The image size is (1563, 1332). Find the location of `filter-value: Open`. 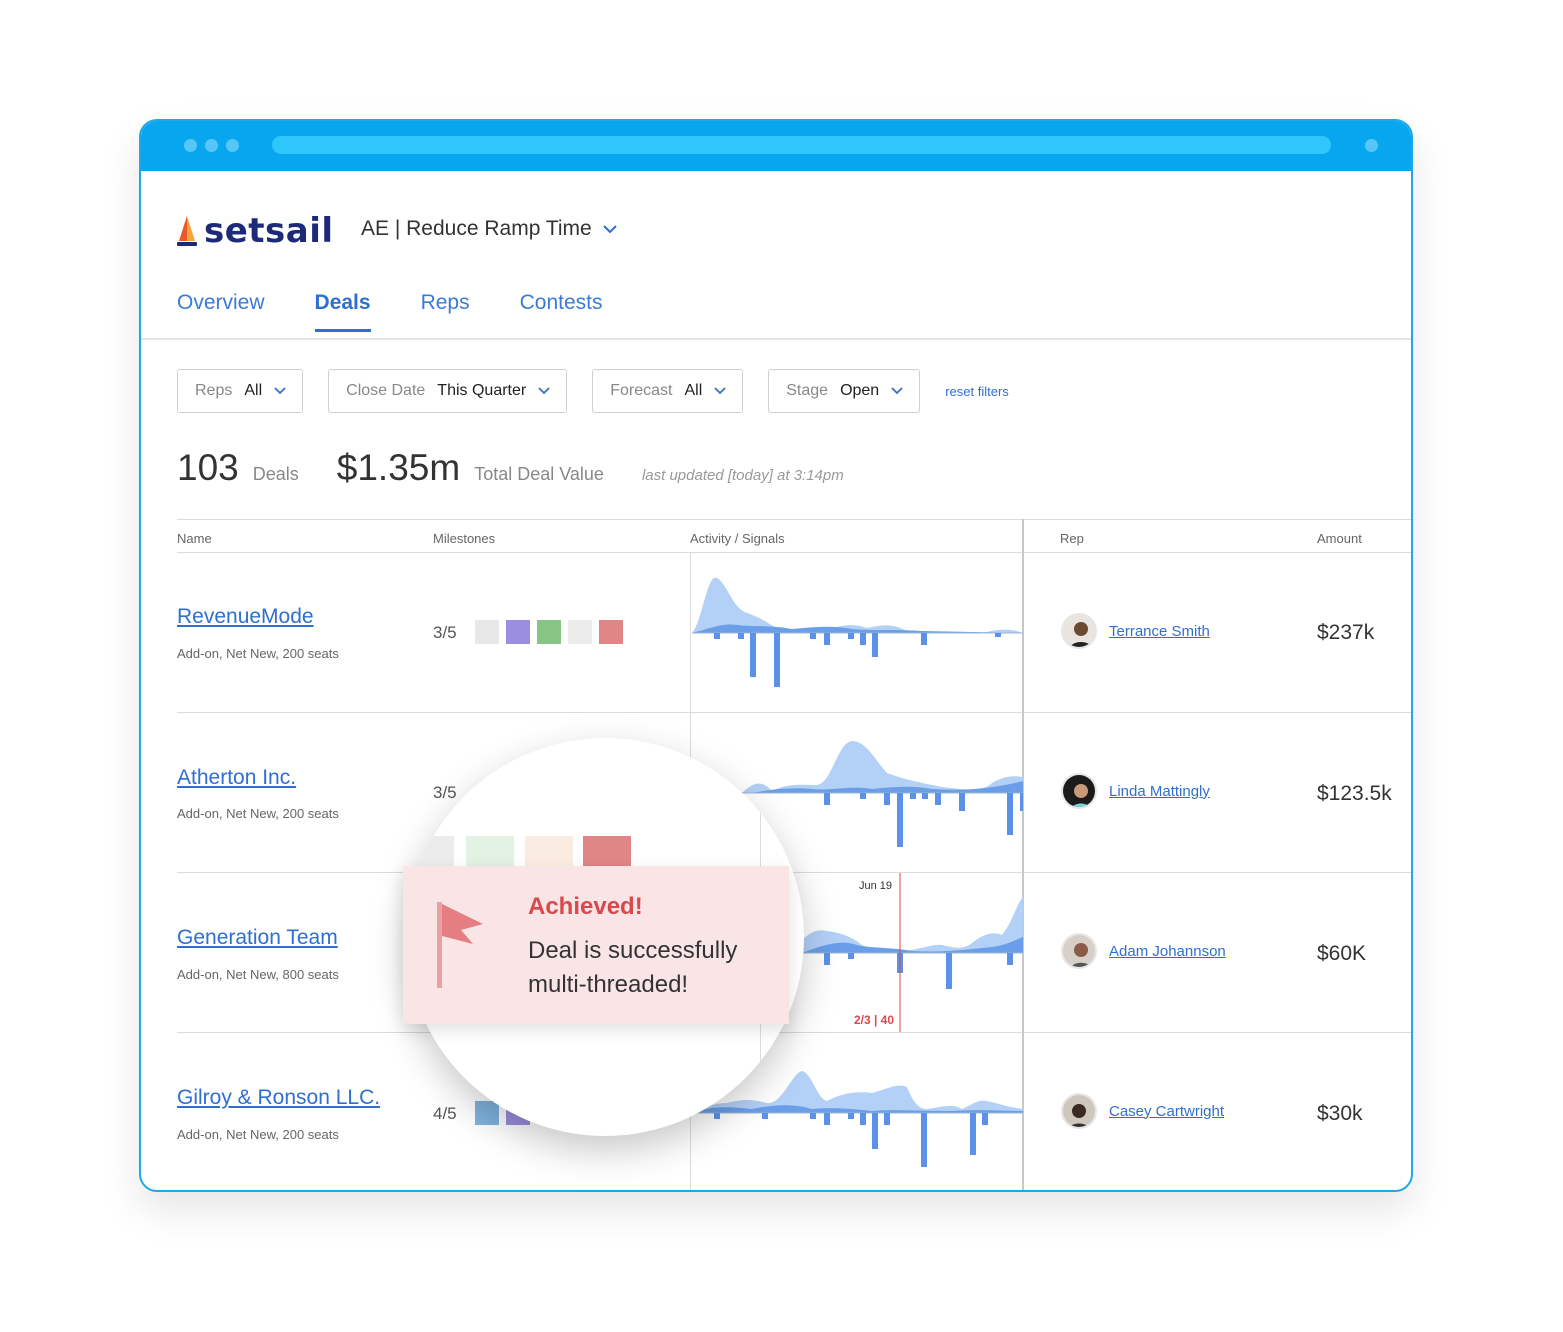

filter-value: Open is located at coordinates (860, 390).